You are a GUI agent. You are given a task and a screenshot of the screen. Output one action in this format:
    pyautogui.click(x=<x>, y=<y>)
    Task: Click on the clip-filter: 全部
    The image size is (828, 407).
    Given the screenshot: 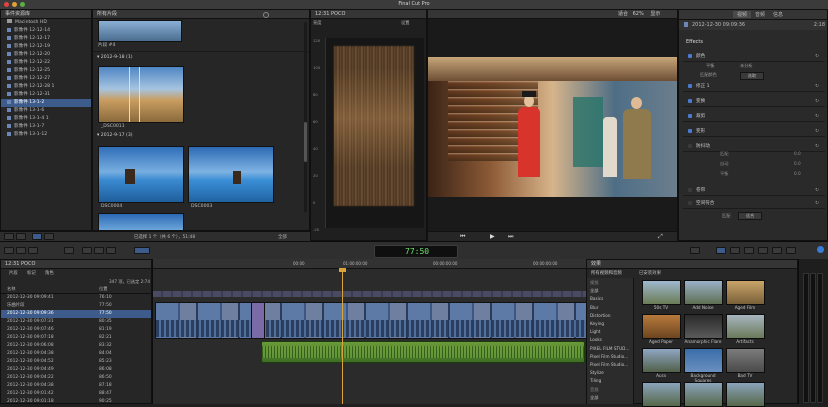 What is the action you would take?
    pyautogui.click(x=282, y=237)
    